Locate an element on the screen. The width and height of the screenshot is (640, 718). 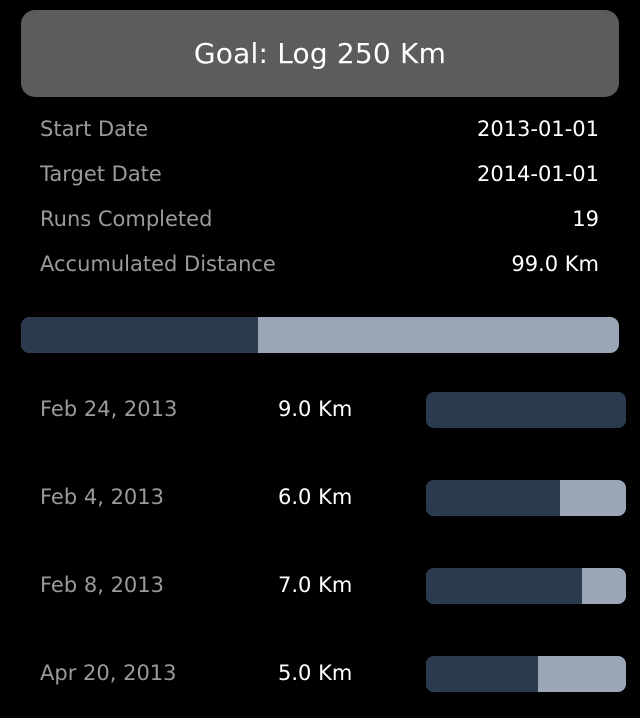
goal-title: Goal: Log 250 Km is located at coordinates (320, 53).